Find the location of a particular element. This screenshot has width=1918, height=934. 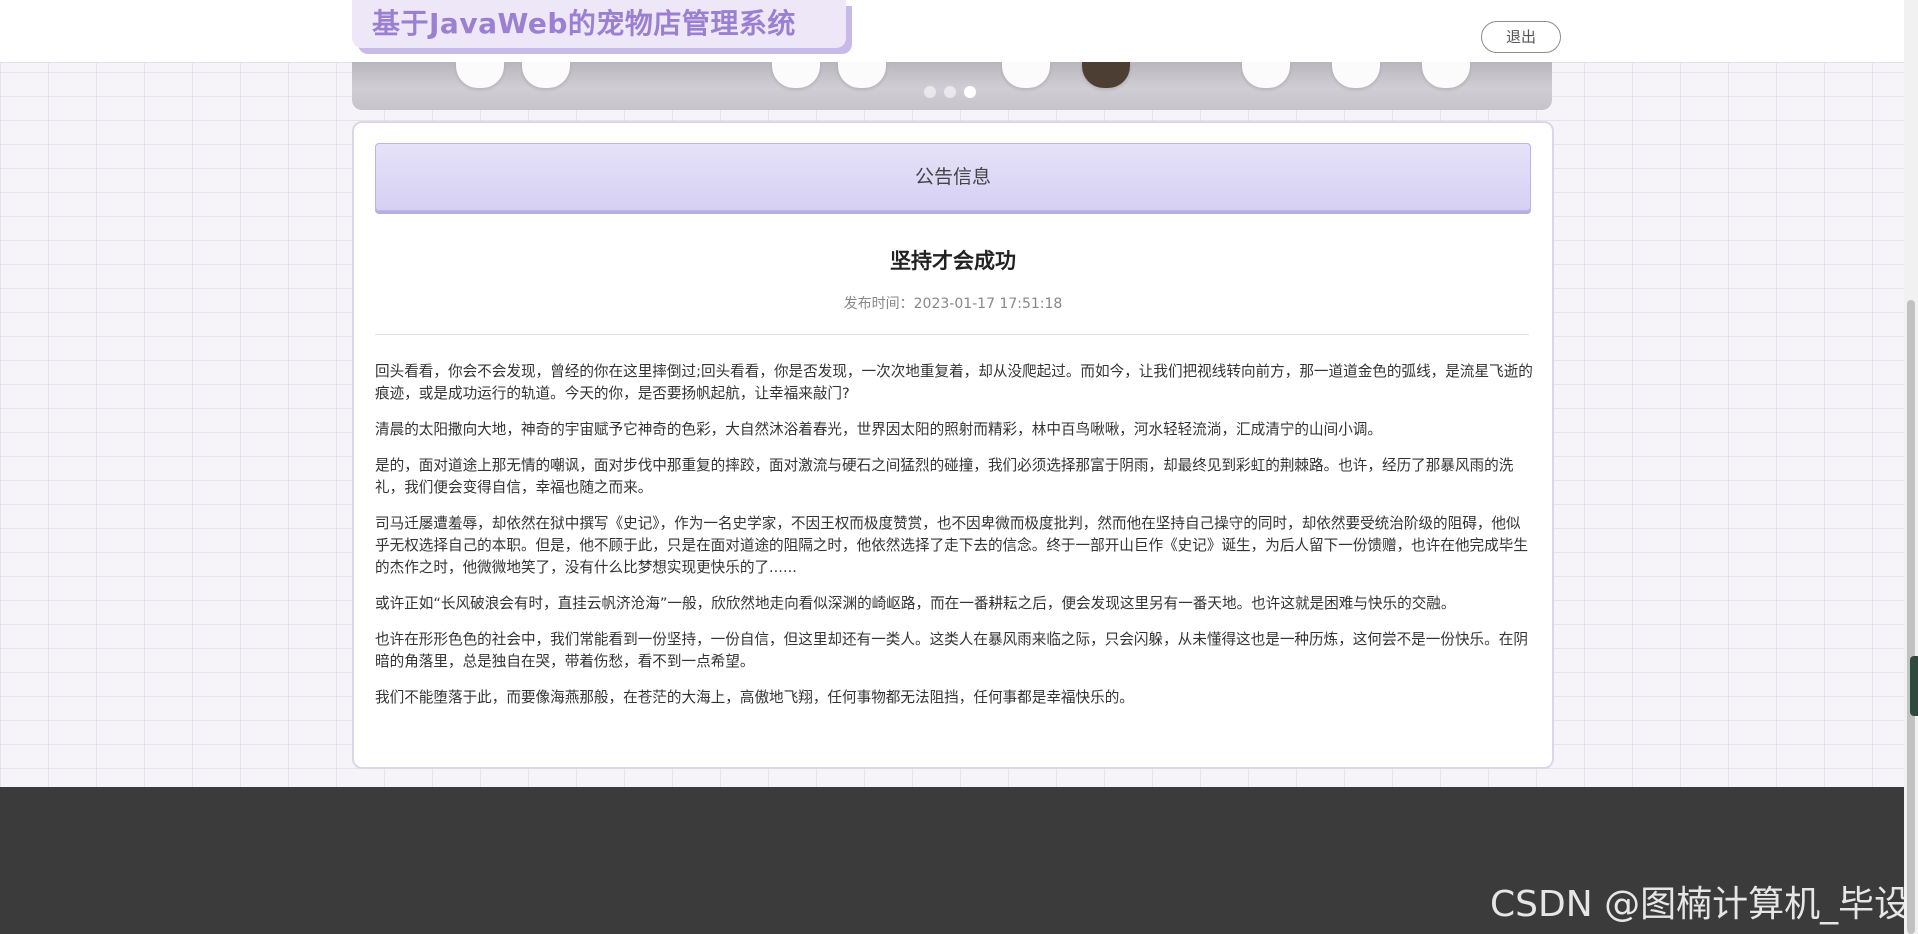

publish-time: 发布时间：2023-01-17 17:51:18 is located at coordinates (953, 304).